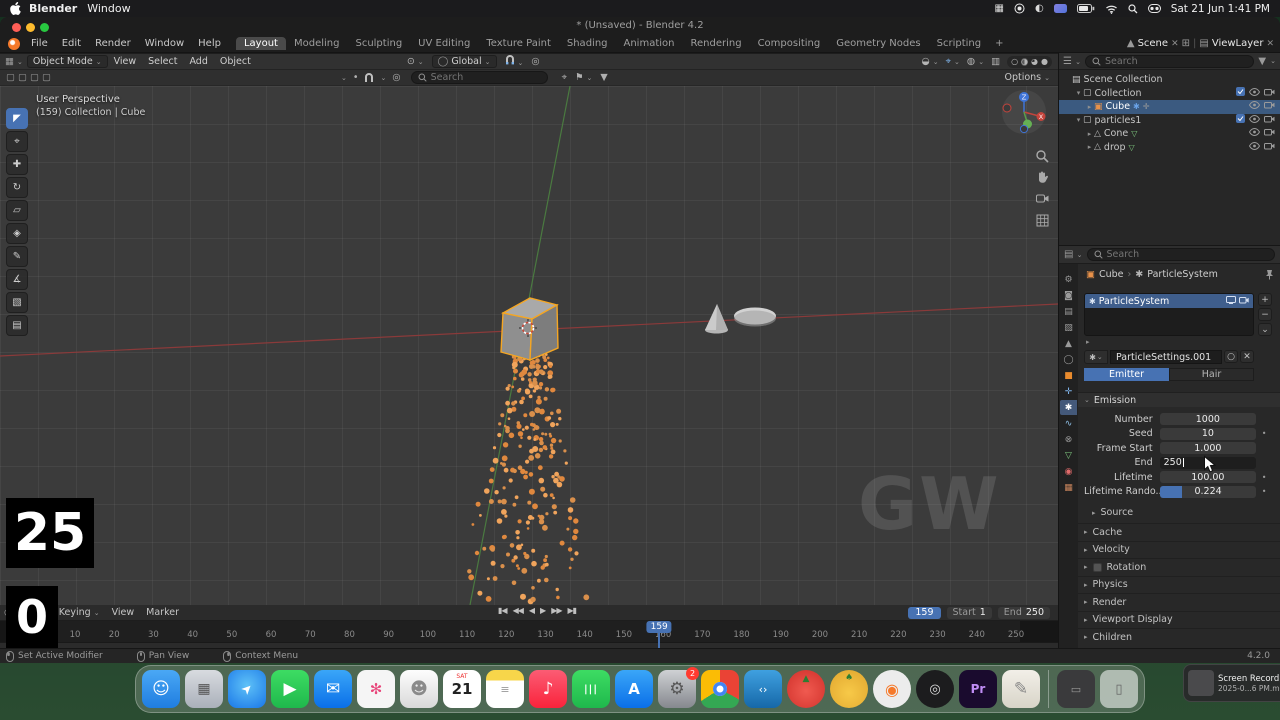  Describe the element at coordinates (108, 8) in the screenshot. I see `menubar-menu-window: Window` at that location.